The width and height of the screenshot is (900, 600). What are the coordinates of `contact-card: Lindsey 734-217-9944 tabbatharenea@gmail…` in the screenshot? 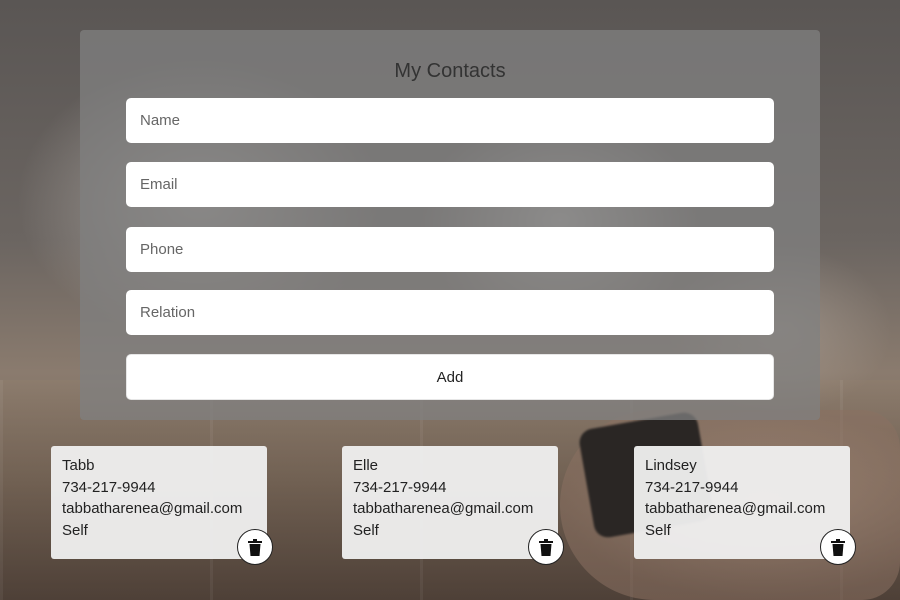 It's located at (745, 505).